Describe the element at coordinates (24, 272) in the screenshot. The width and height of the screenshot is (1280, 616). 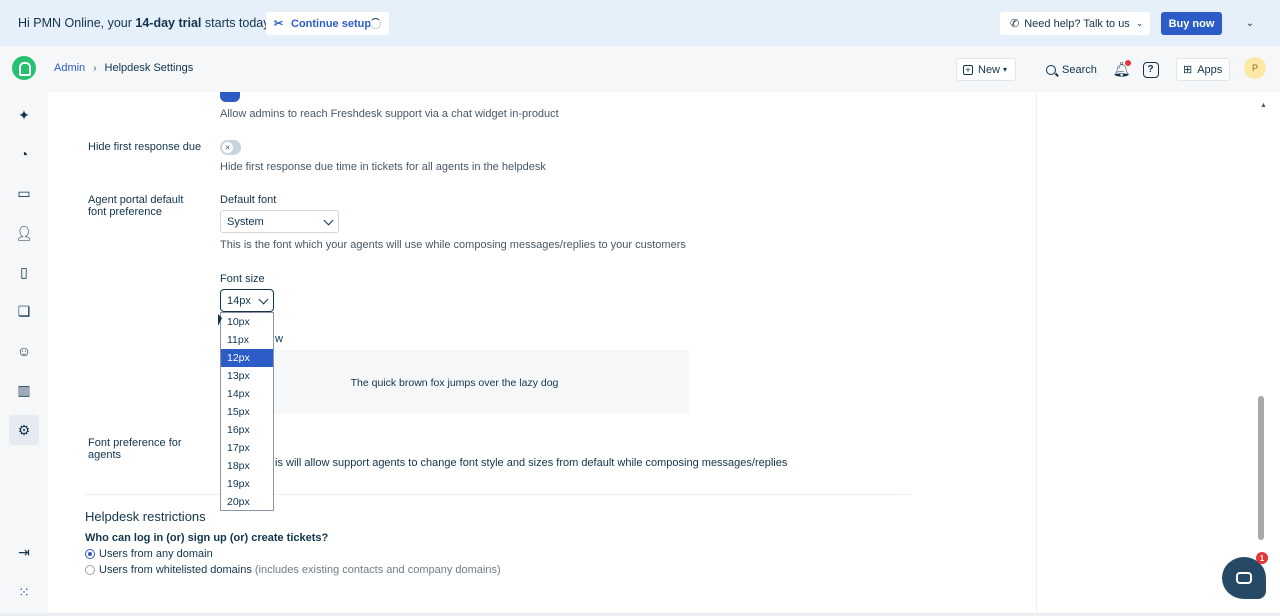
I see `knowledge-base-icon: ▯` at that location.